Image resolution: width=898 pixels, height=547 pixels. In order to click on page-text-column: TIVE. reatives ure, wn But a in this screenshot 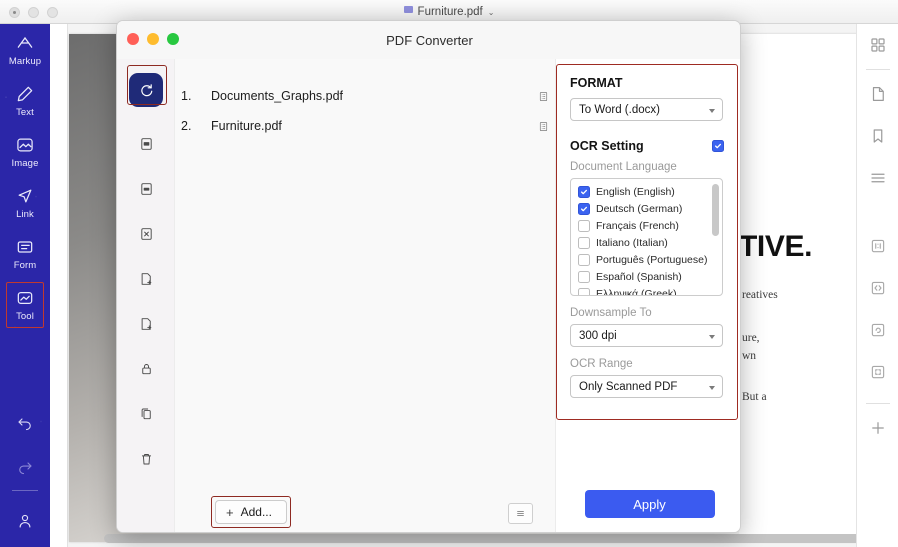, I will do `click(802, 288)`.